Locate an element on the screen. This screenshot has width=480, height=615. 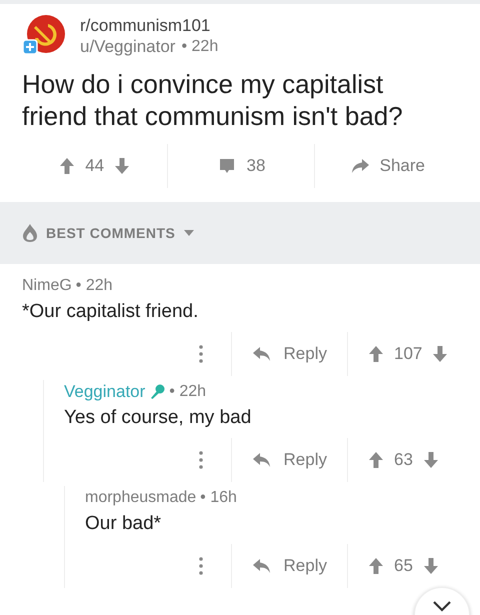
comment-time: • 16h is located at coordinates (218, 498).